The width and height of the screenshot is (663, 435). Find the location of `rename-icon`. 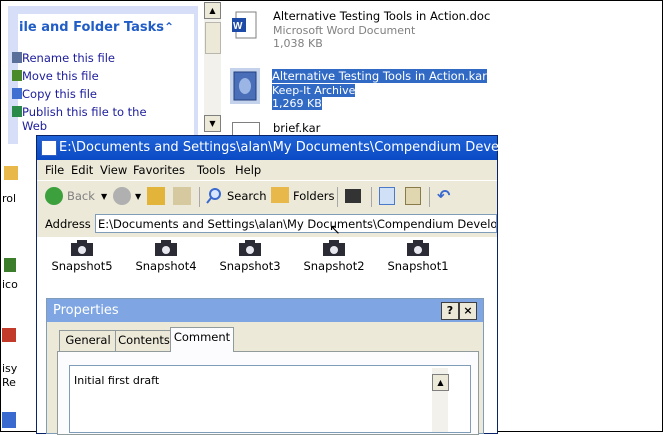

rename-icon is located at coordinates (17, 57).